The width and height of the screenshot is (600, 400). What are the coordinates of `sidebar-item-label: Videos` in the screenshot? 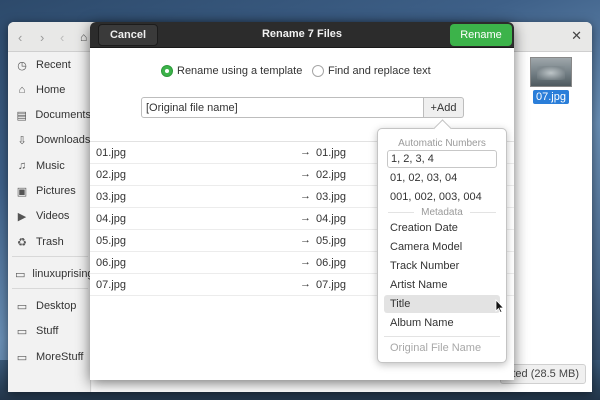 It's located at (53, 216).